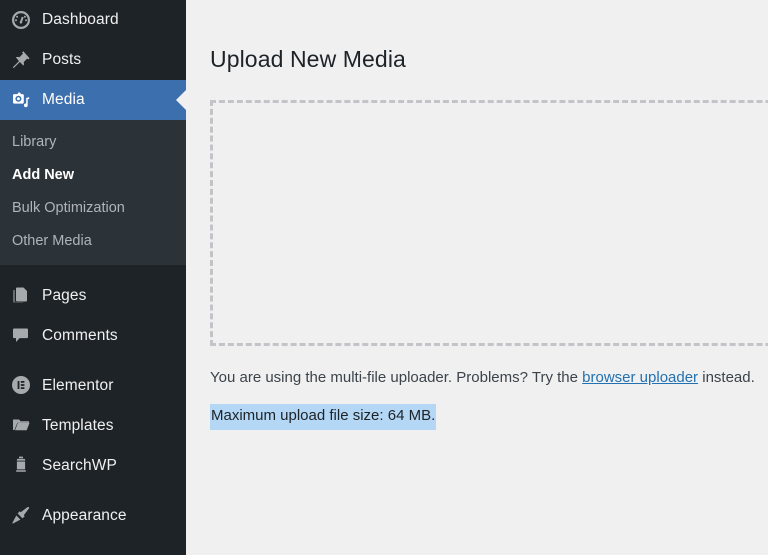 The width and height of the screenshot is (768, 555). Describe the element at coordinates (93, 100) in the screenshot. I see `sidebar-item-media: Media` at that location.